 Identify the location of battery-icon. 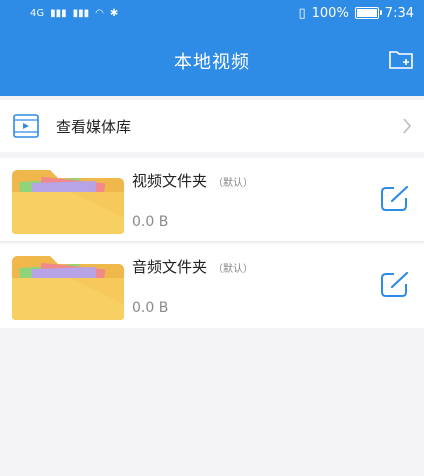
(368, 13).